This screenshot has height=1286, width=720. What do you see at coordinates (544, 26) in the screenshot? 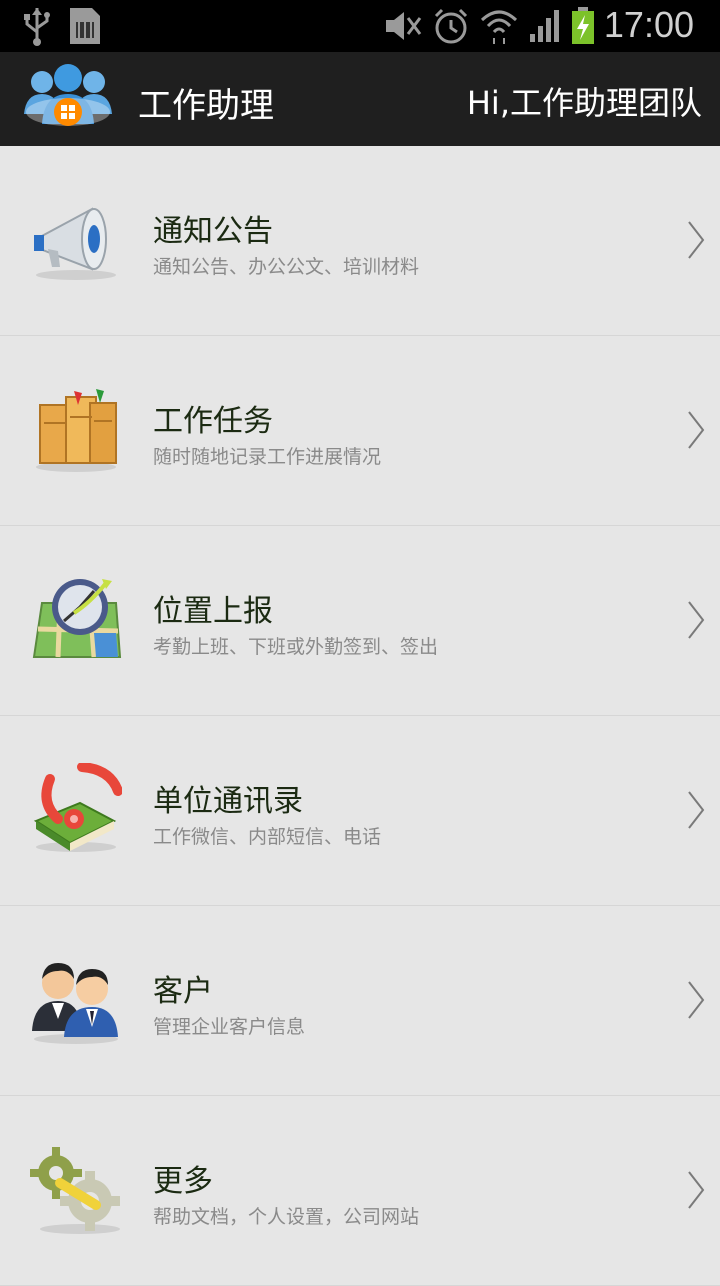
I see `signal-icon` at bounding box center [544, 26].